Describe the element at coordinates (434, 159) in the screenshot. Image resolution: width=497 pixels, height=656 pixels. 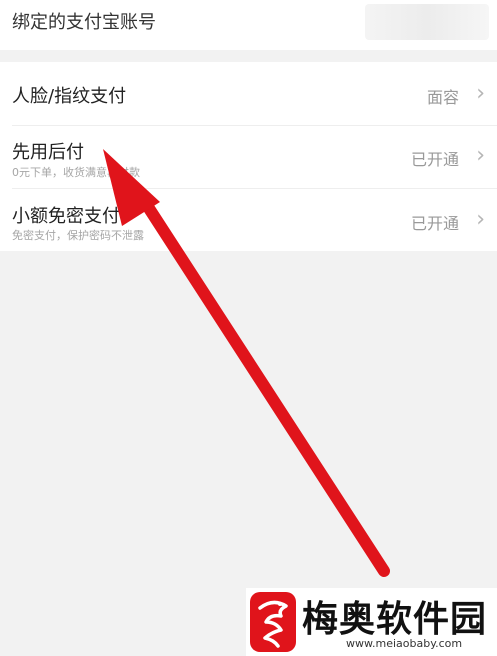
I see `pay-later-value: 已开通` at that location.